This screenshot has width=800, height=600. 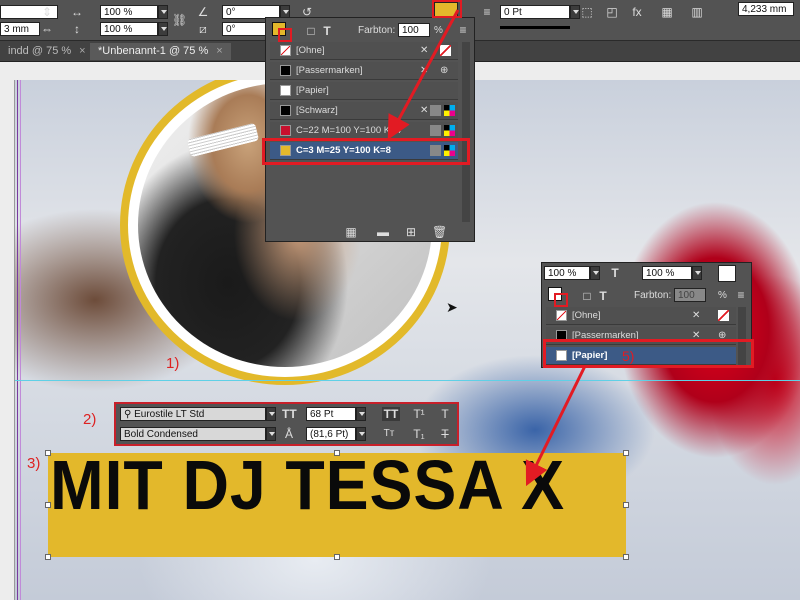 I want to click on fit-frame-icon: ⬚, so click(x=587, y=12).